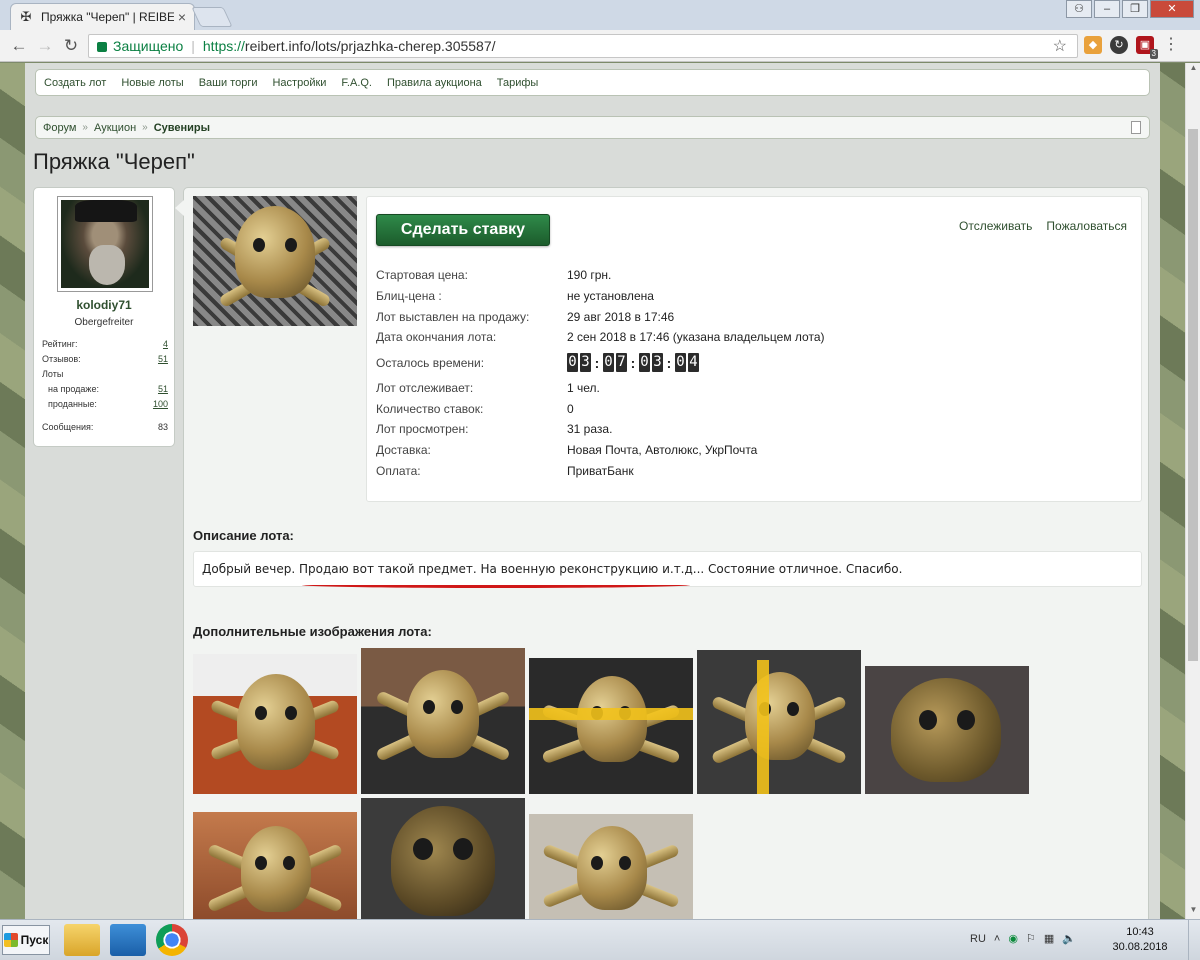  What do you see at coordinates (434, 83) in the screenshot?
I see `nav-auction-rules: Правила аукциона` at bounding box center [434, 83].